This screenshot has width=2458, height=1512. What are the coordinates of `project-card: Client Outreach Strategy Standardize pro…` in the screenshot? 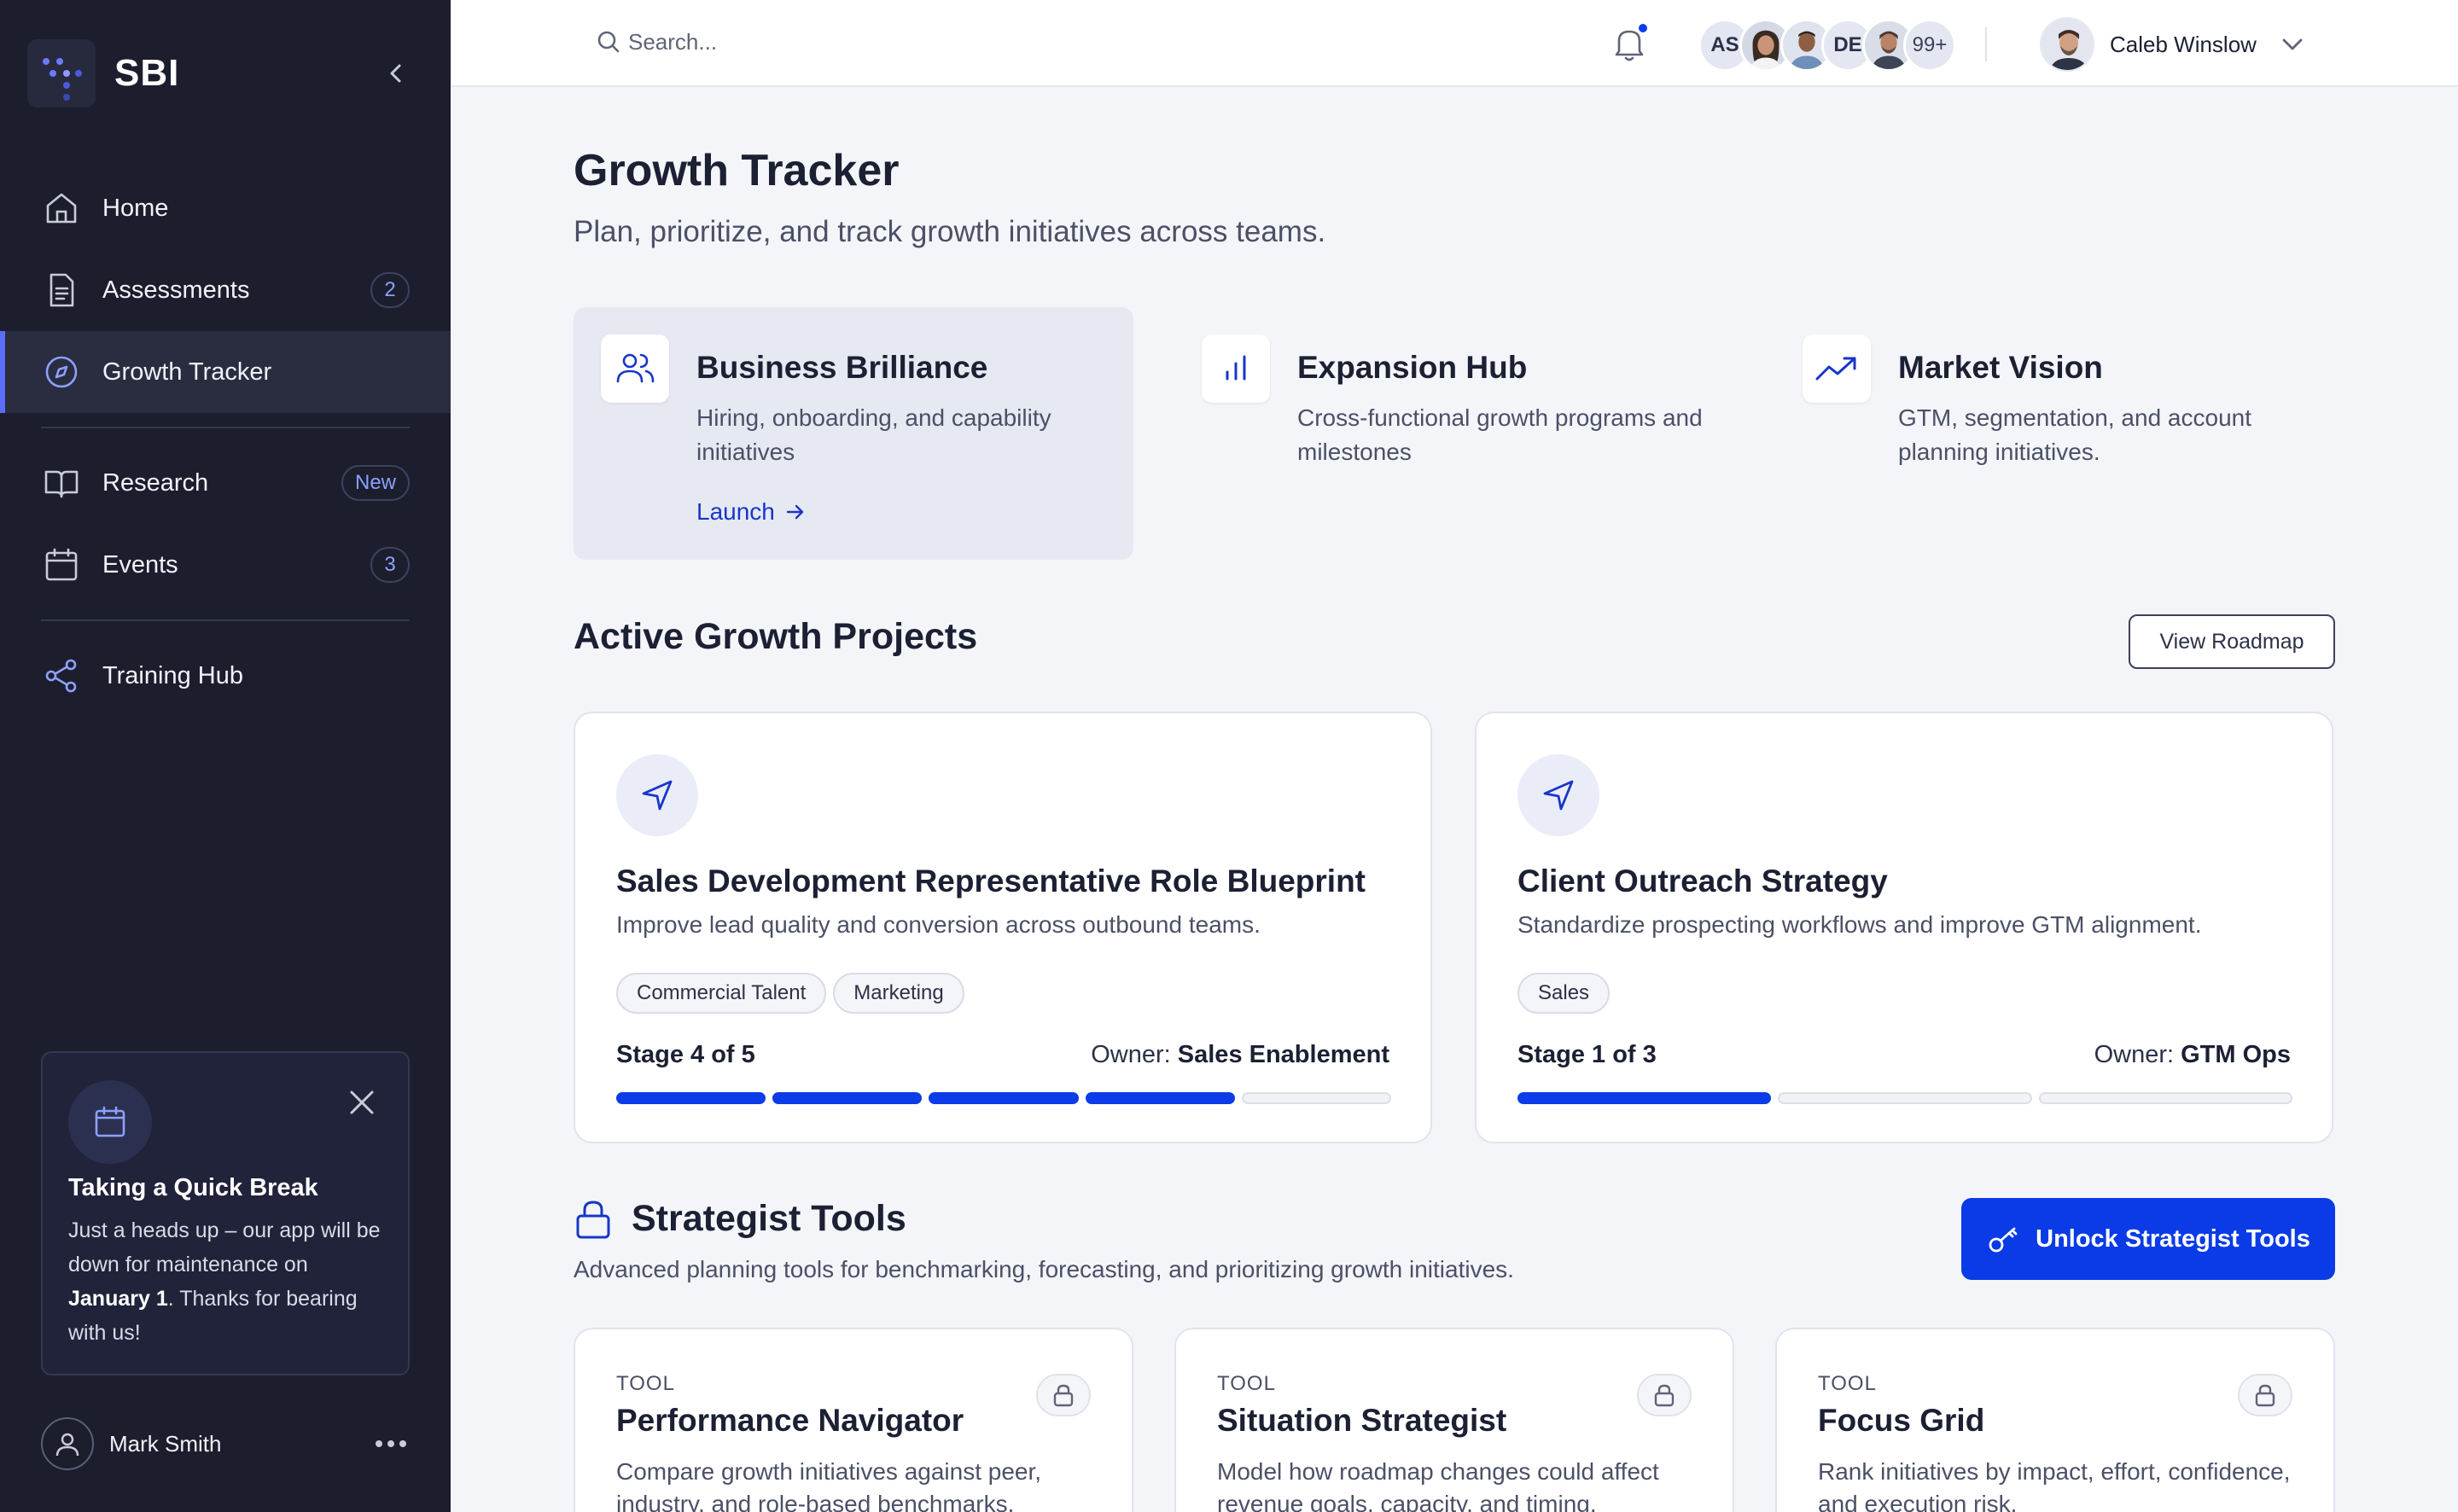 It's located at (1904, 927).